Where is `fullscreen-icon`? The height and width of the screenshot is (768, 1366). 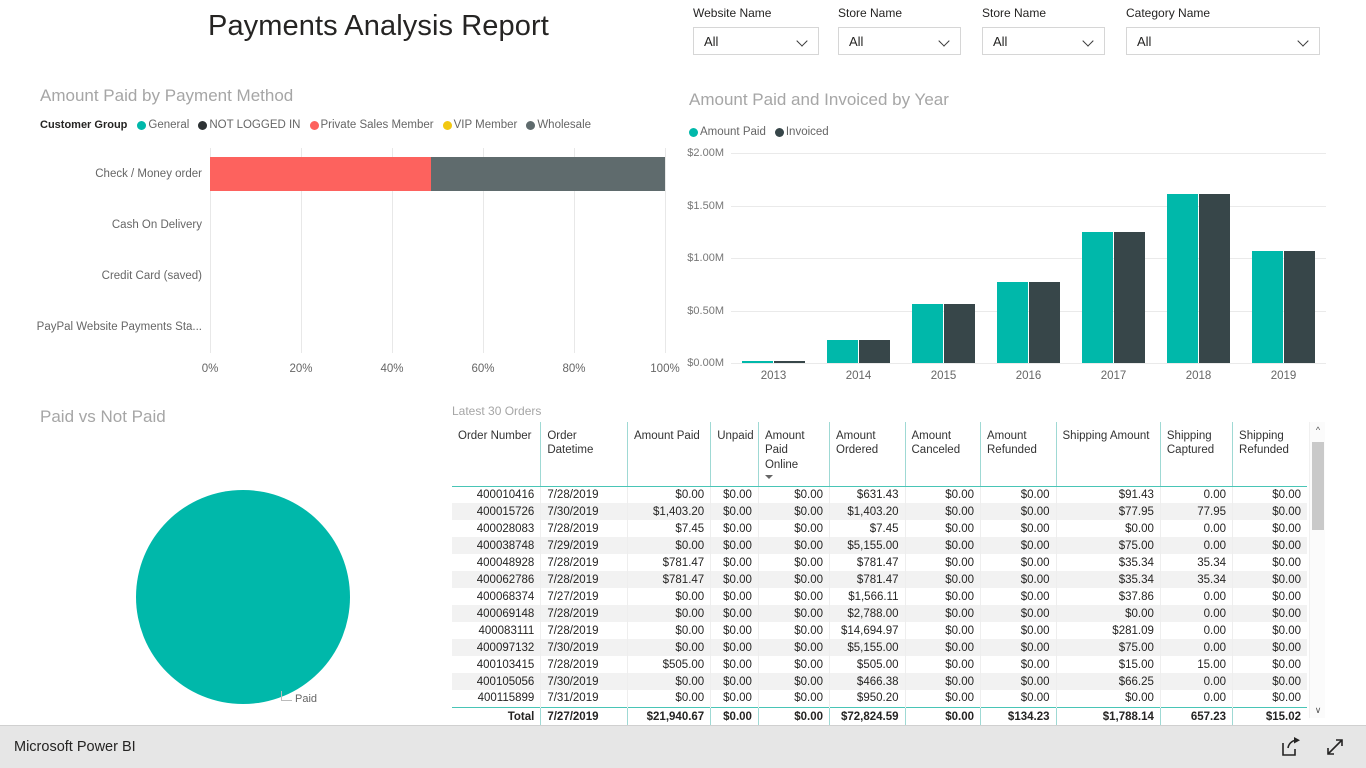 fullscreen-icon is located at coordinates (1335, 747).